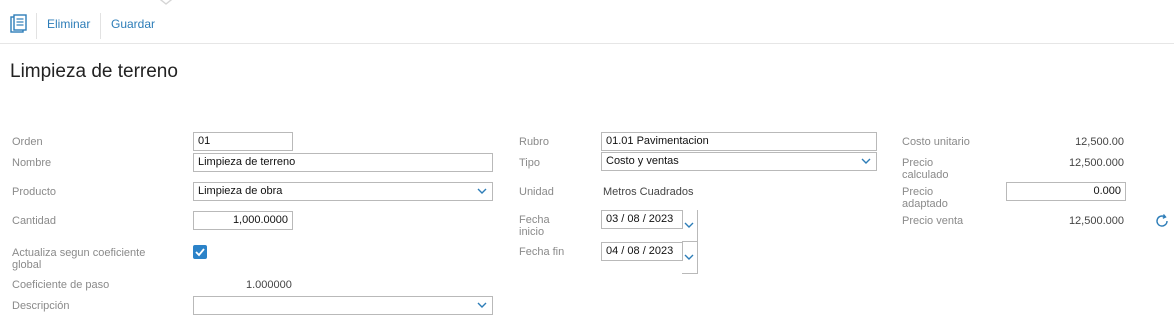 Image resolution: width=1174 pixels, height=324 pixels. Describe the element at coordinates (34, 192) in the screenshot. I see `producto-label: Producto` at that location.